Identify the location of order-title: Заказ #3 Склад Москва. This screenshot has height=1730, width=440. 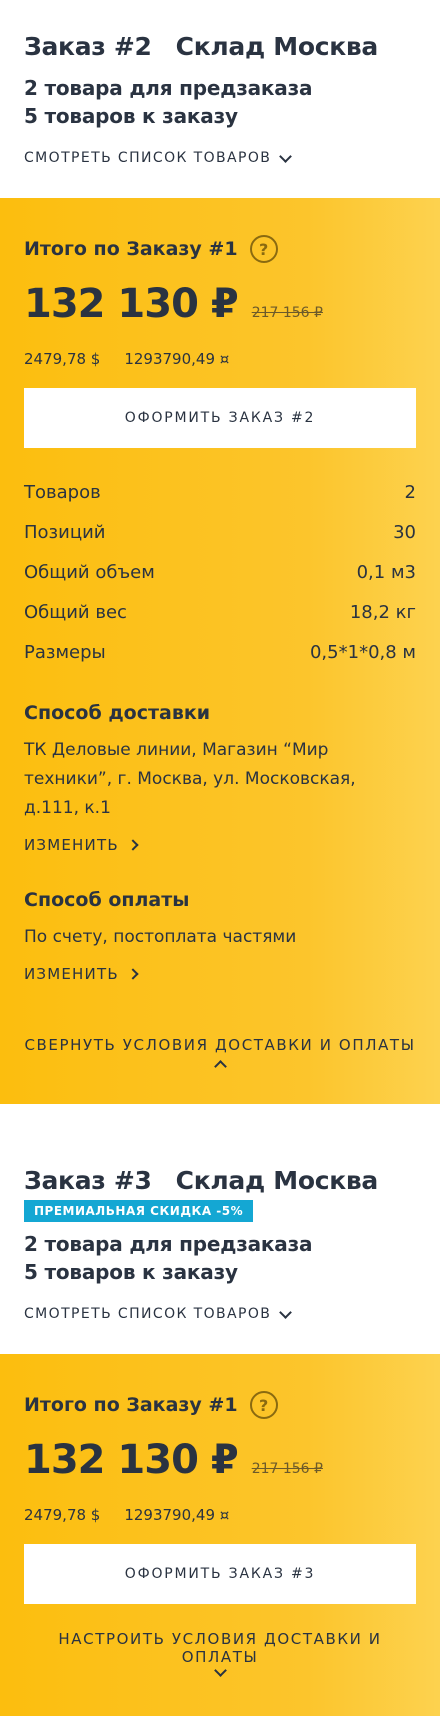
(220, 1181).